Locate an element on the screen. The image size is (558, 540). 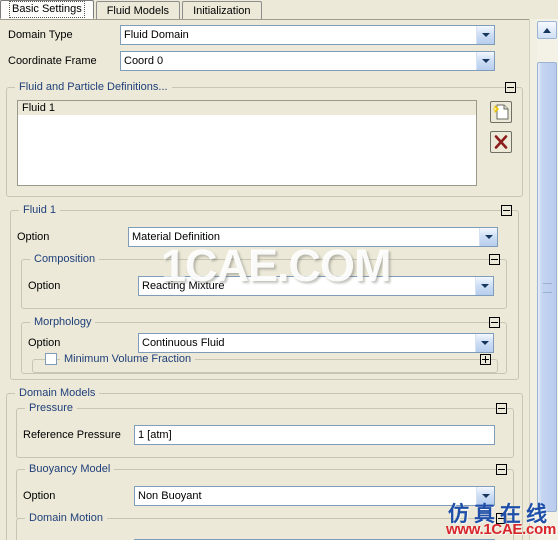
pressure-group: Pressure Reference Pressure 1 [atm] is located at coordinates (265, 430).